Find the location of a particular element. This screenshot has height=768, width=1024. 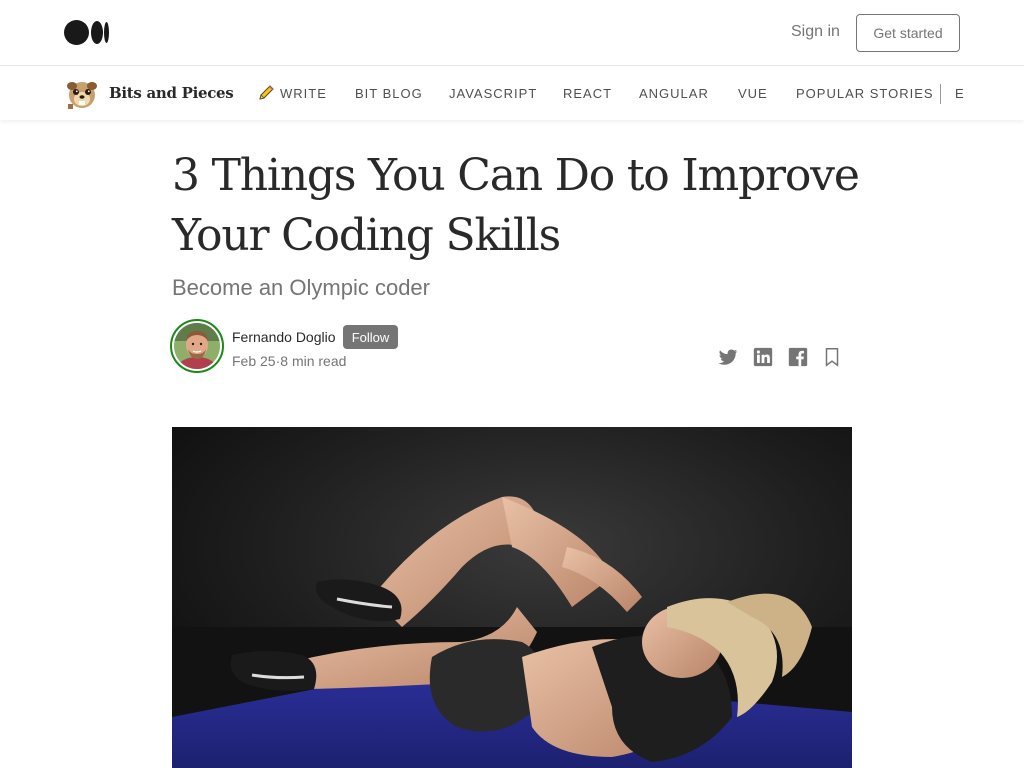

nav-item-react: React is located at coordinates (587, 93).